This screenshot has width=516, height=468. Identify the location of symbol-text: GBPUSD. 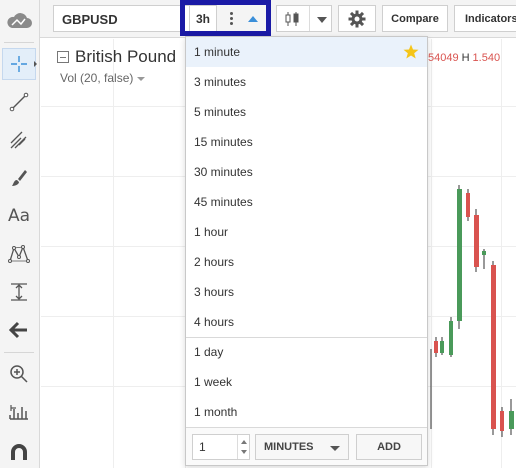
(90, 19).